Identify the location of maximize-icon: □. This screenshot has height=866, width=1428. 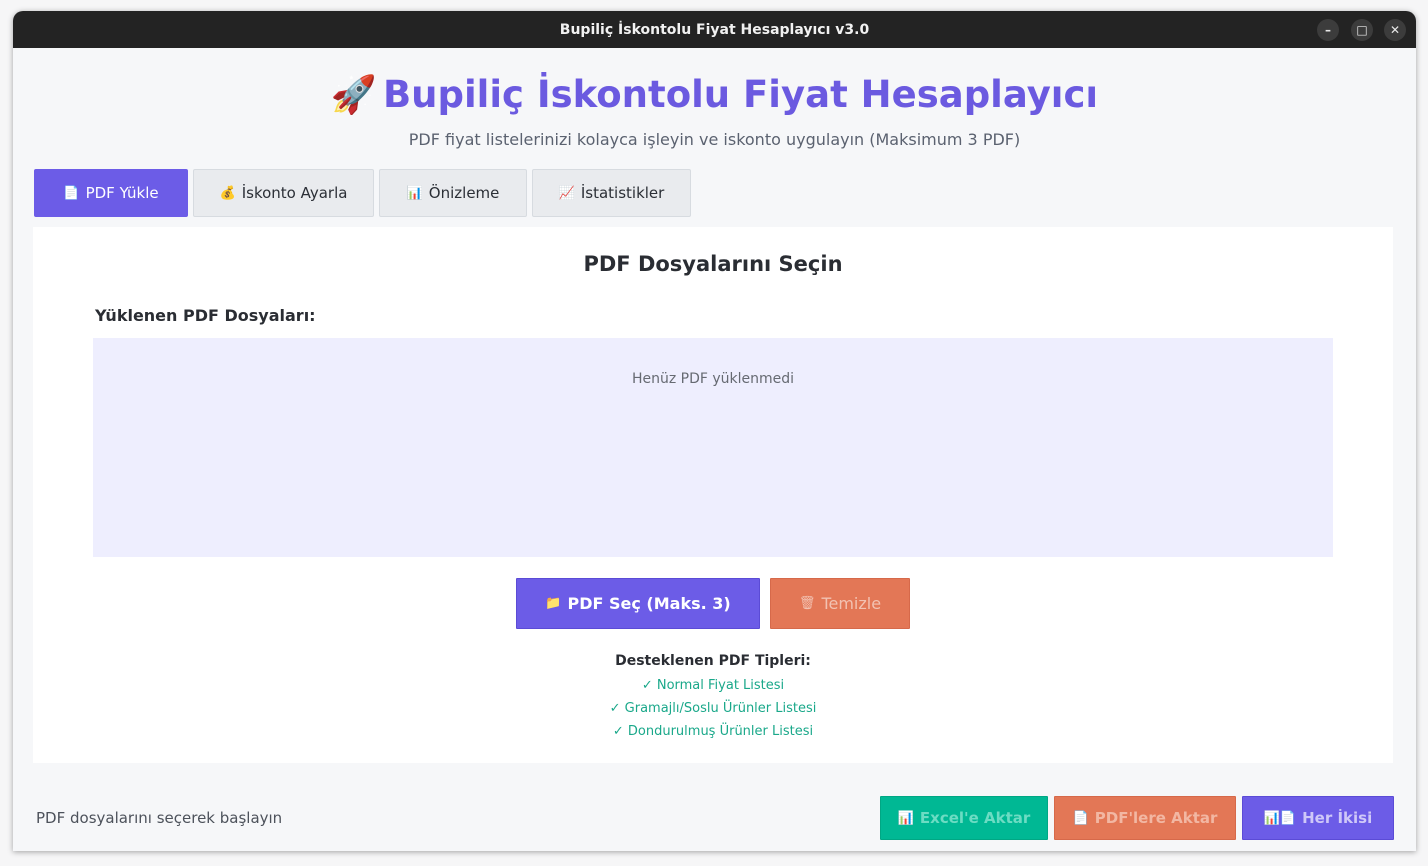
(1362, 30).